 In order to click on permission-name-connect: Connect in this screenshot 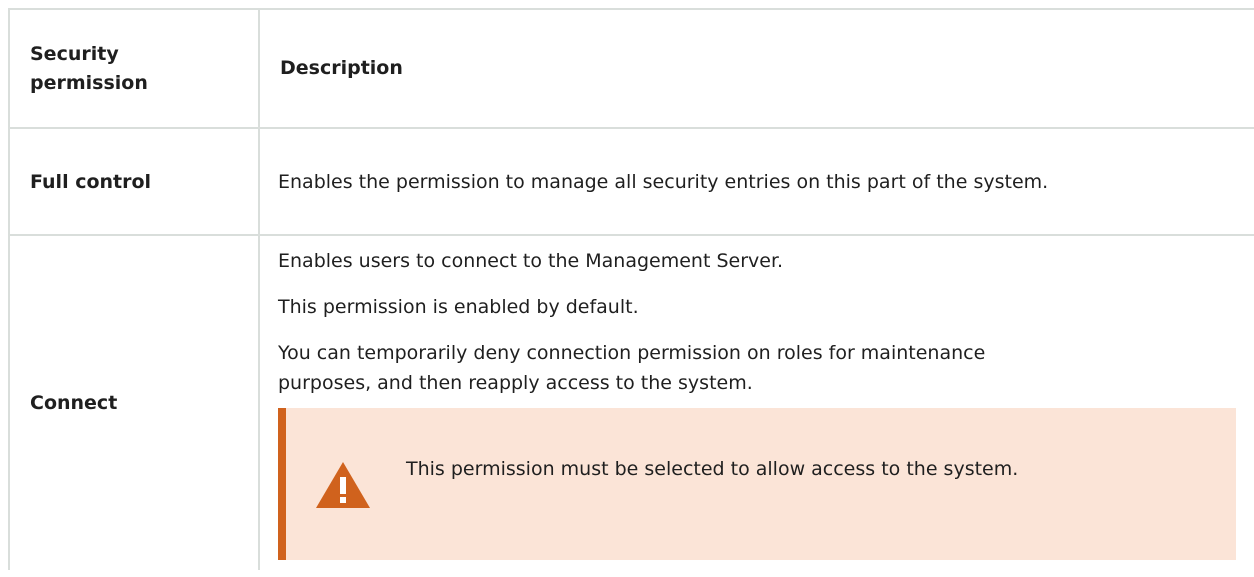, I will do `click(134, 402)`.